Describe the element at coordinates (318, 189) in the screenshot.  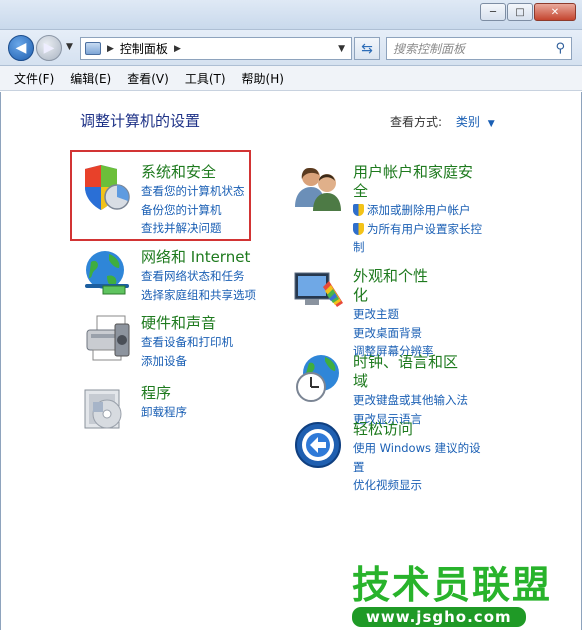
I see `users-icon` at that location.